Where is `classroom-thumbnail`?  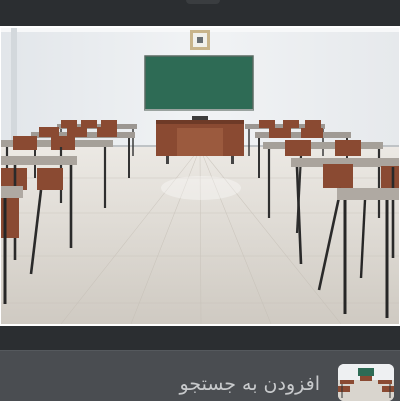
classroom-thumbnail is located at coordinates (366, 382).